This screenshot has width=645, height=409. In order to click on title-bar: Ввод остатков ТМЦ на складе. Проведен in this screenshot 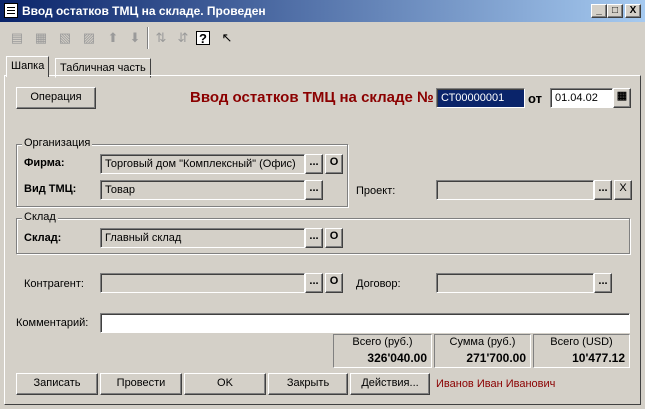, I will do `click(322, 11)`.